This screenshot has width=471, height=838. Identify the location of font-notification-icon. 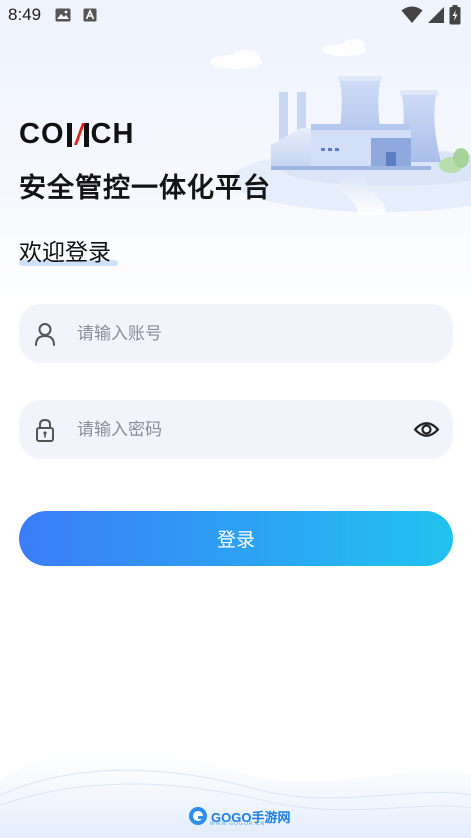
(90, 15).